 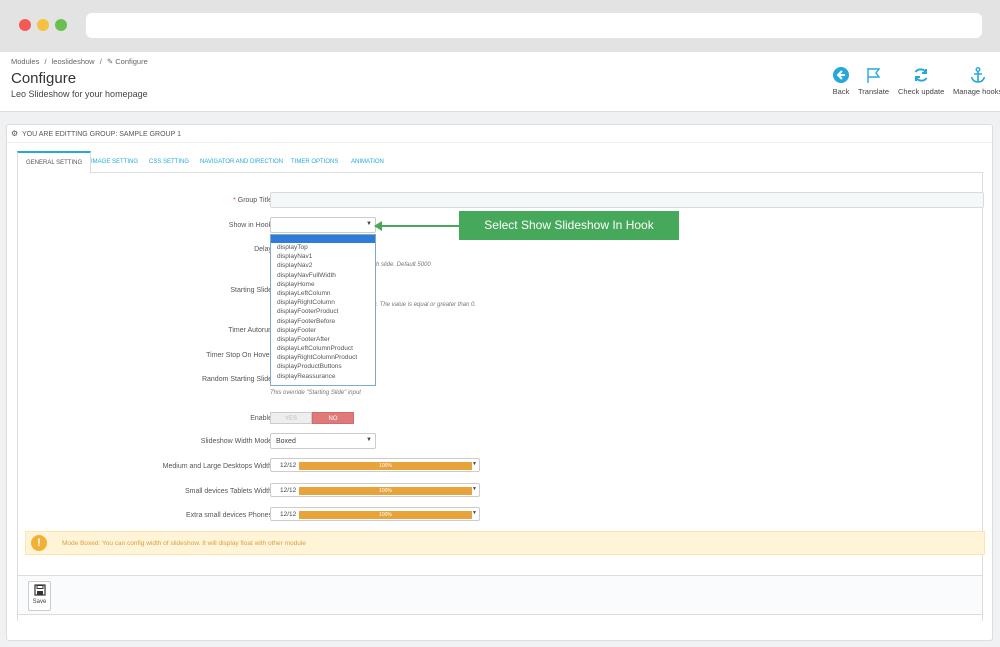 What do you see at coordinates (261, 418) in the screenshot?
I see `enable-label: Enable` at bounding box center [261, 418].